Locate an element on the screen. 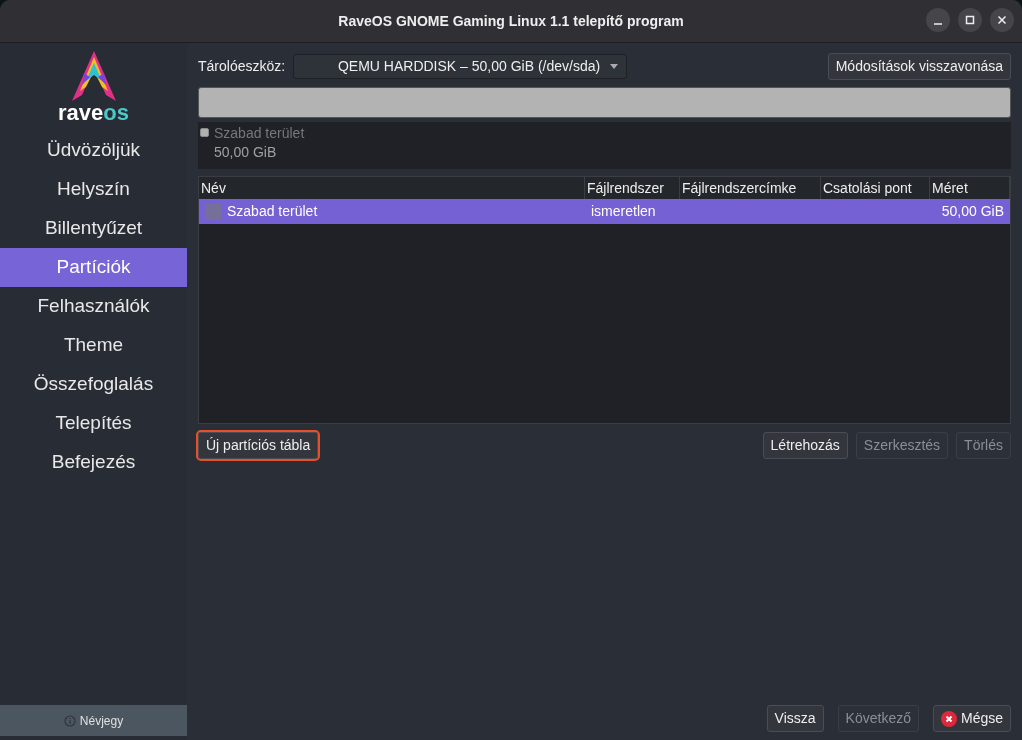 The height and width of the screenshot is (740, 1022). about-button: Névjegy is located at coordinates (93, 720).